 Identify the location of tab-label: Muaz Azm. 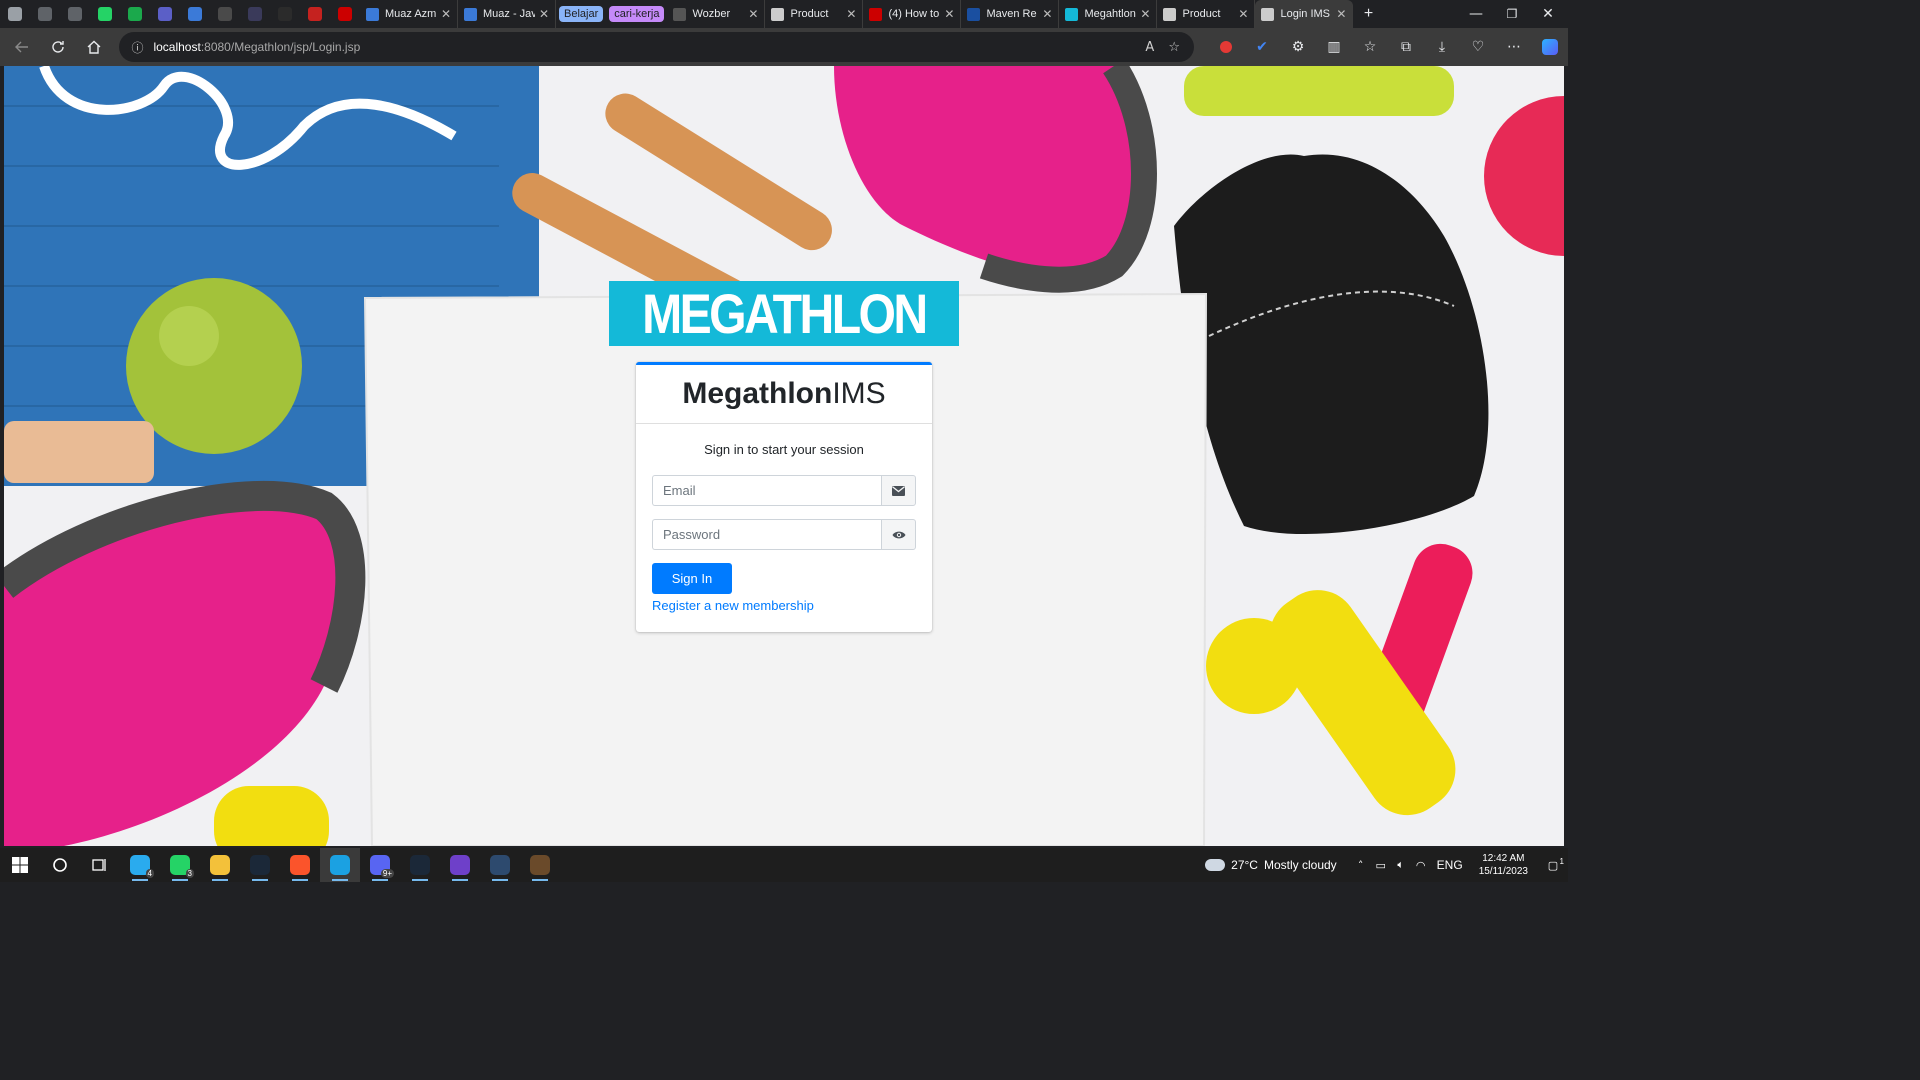
(411, 14).